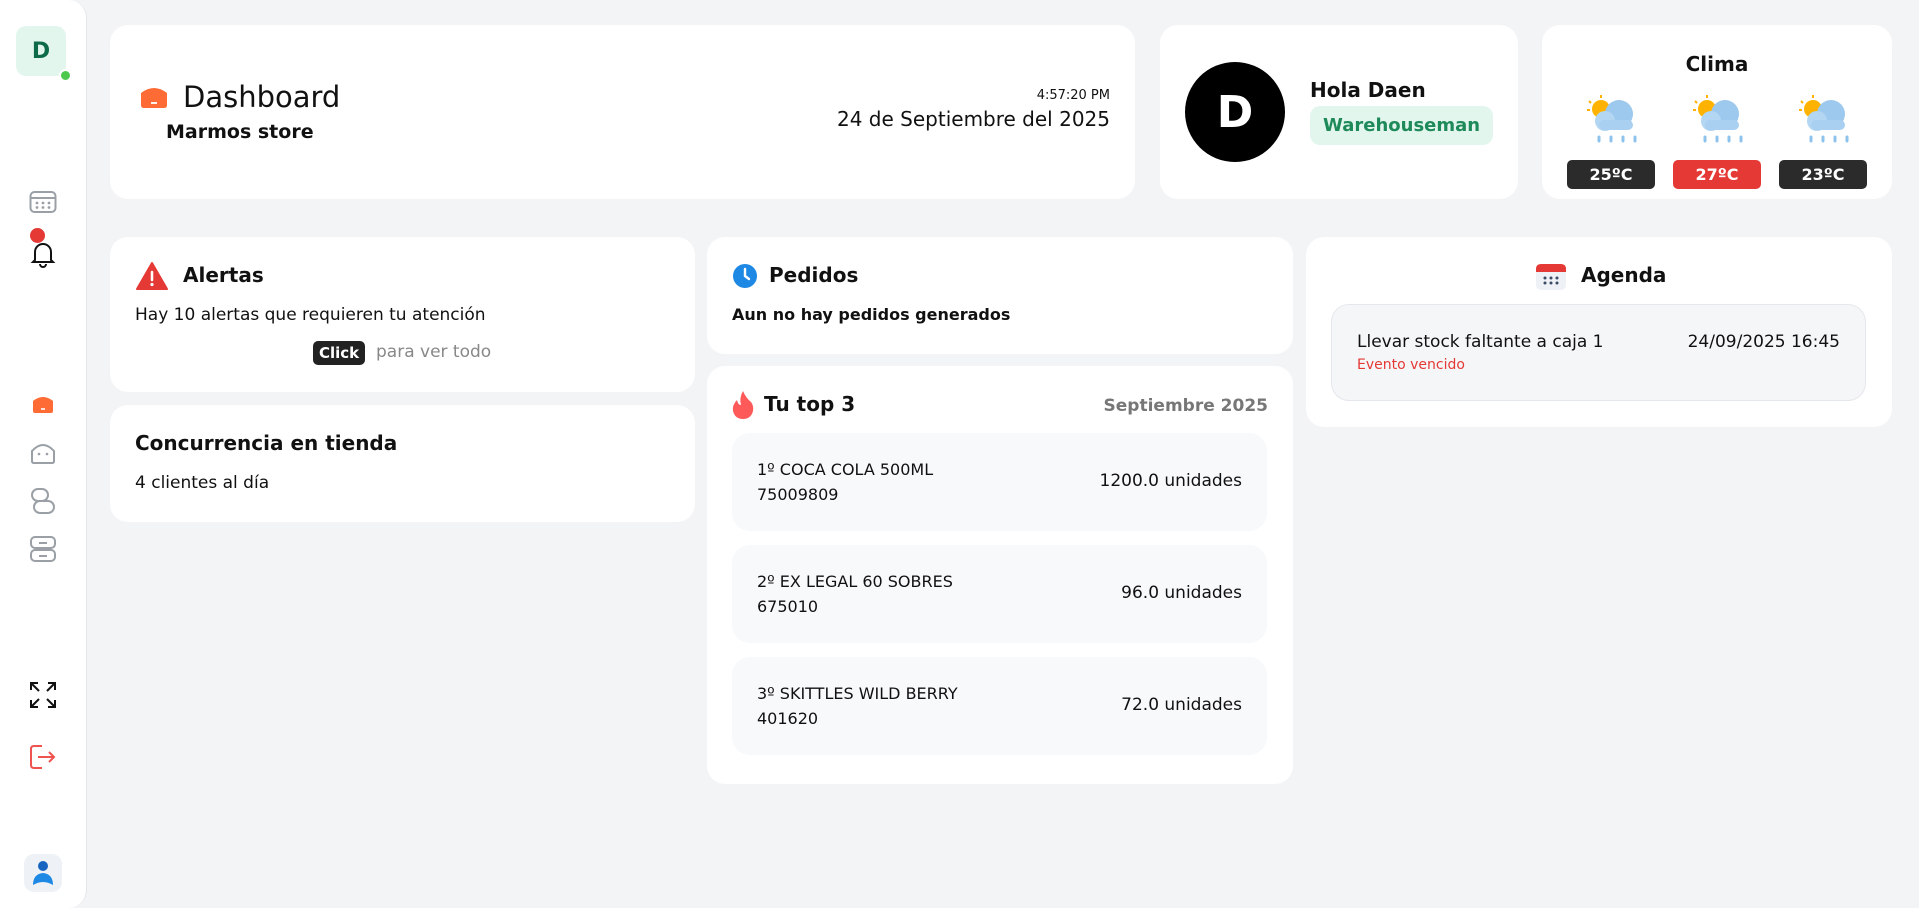  What do you see at coordinates (788, 606) in the screenshot?
I see `product-code: 675010` at bounding box center [788, 606].